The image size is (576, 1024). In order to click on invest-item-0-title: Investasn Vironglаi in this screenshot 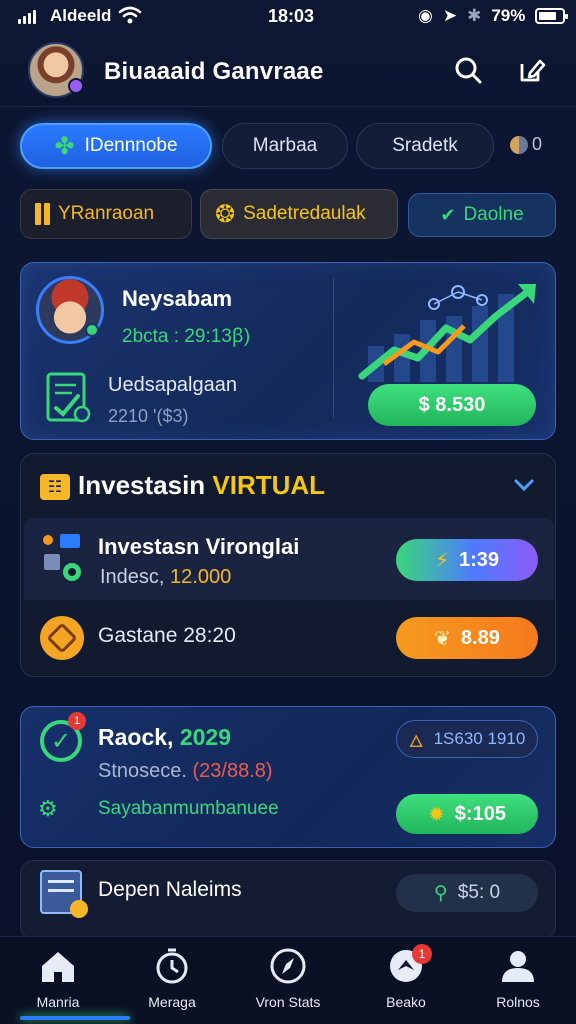, I will do `click(199, 546)`.